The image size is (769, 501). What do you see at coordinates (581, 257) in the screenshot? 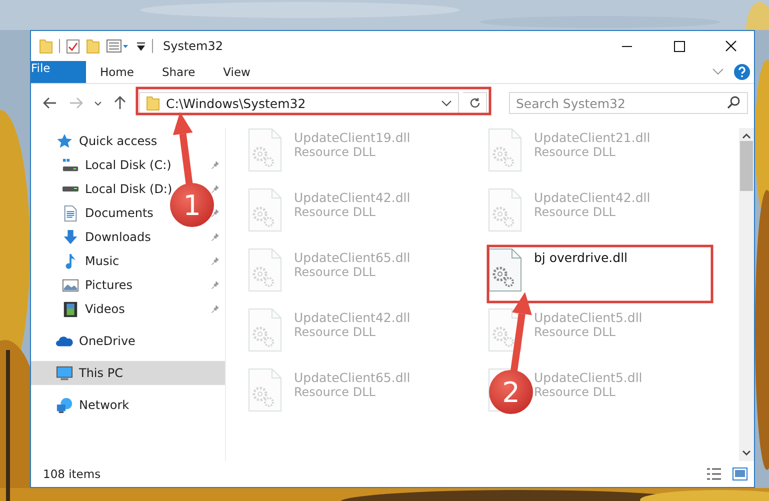
I see `file-name: bj overdrive.dll` at bounding box center [581, 257].